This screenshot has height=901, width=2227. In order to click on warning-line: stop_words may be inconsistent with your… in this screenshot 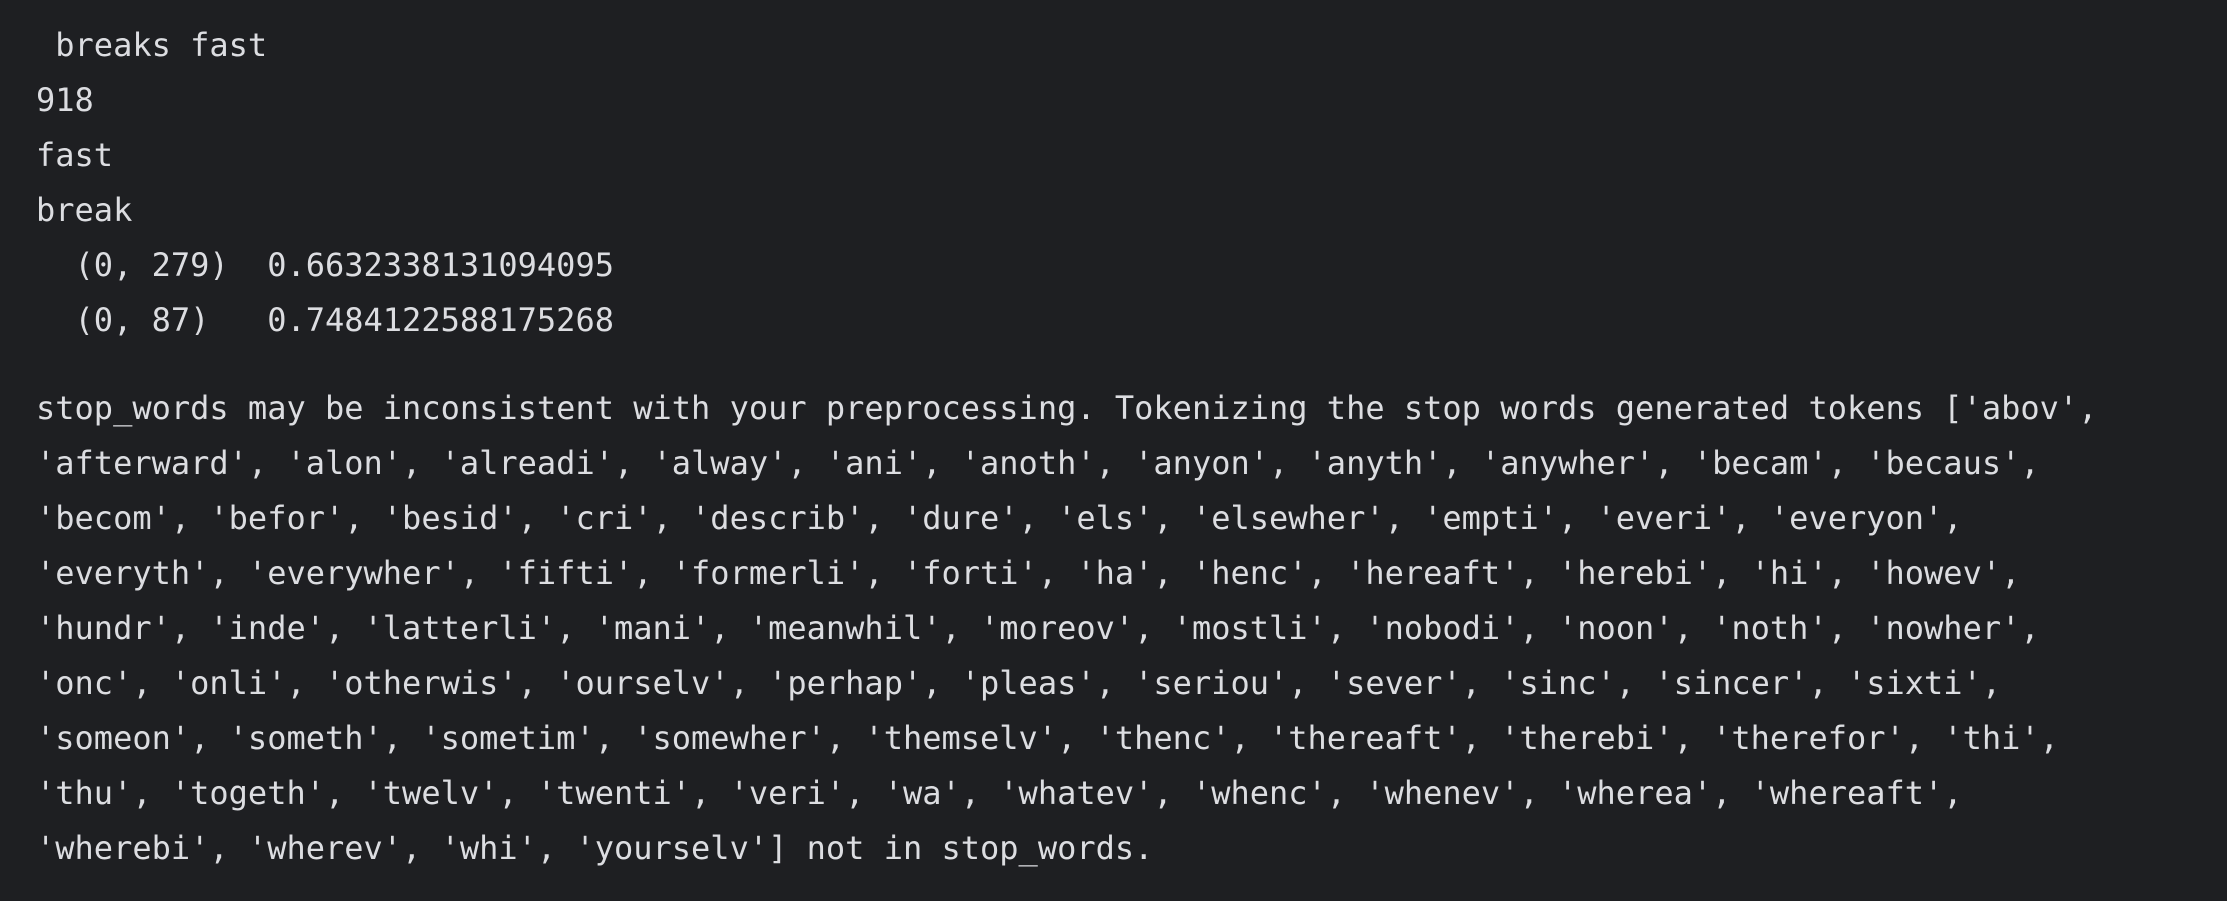, I will do `click(1067, 408)`.